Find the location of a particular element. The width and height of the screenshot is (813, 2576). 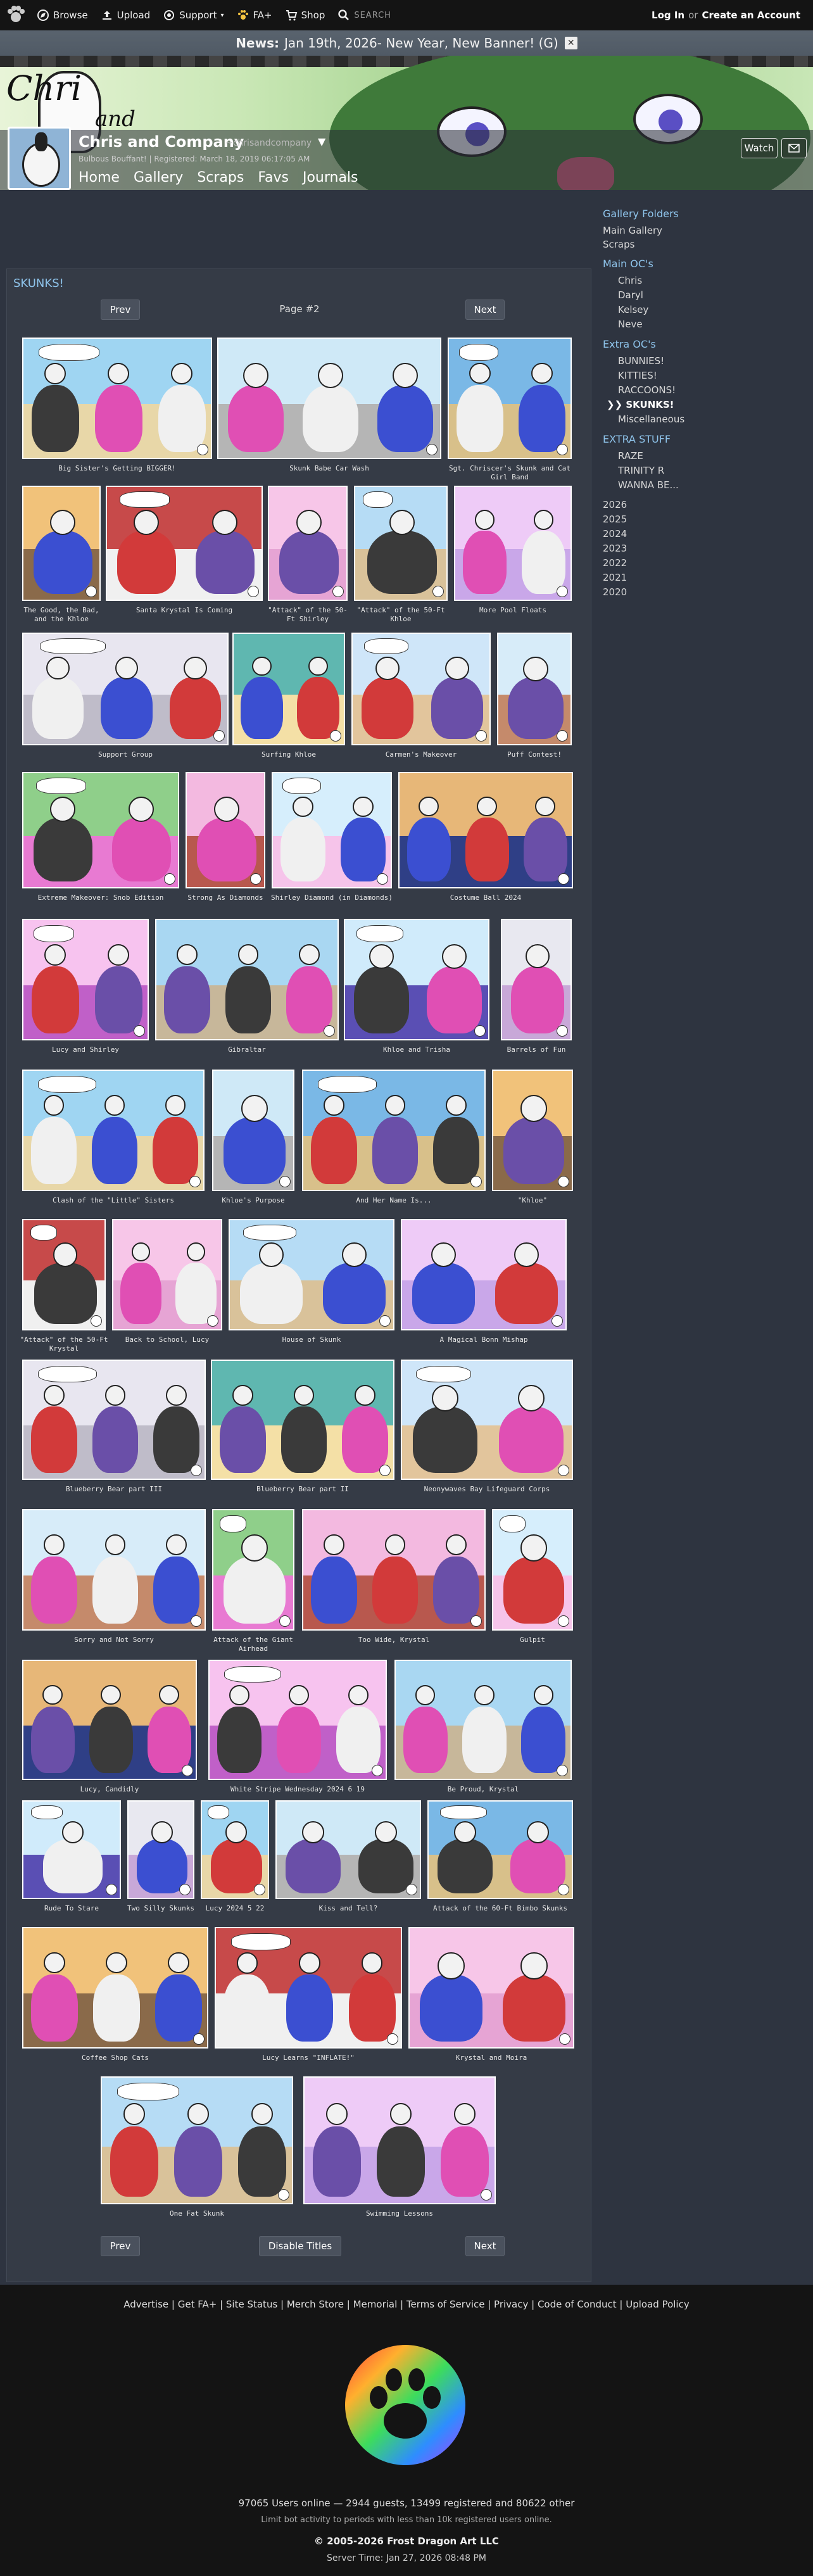

support-menu: Support ▾ is located at coordinates (193, 15).